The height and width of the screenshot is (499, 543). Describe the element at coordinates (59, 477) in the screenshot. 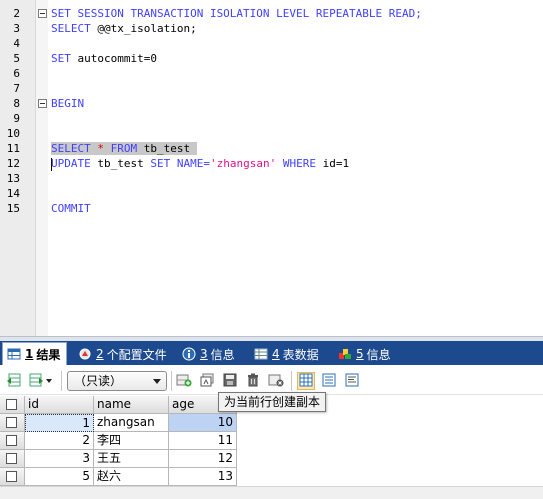

I see `cell-id: 5` at that location.